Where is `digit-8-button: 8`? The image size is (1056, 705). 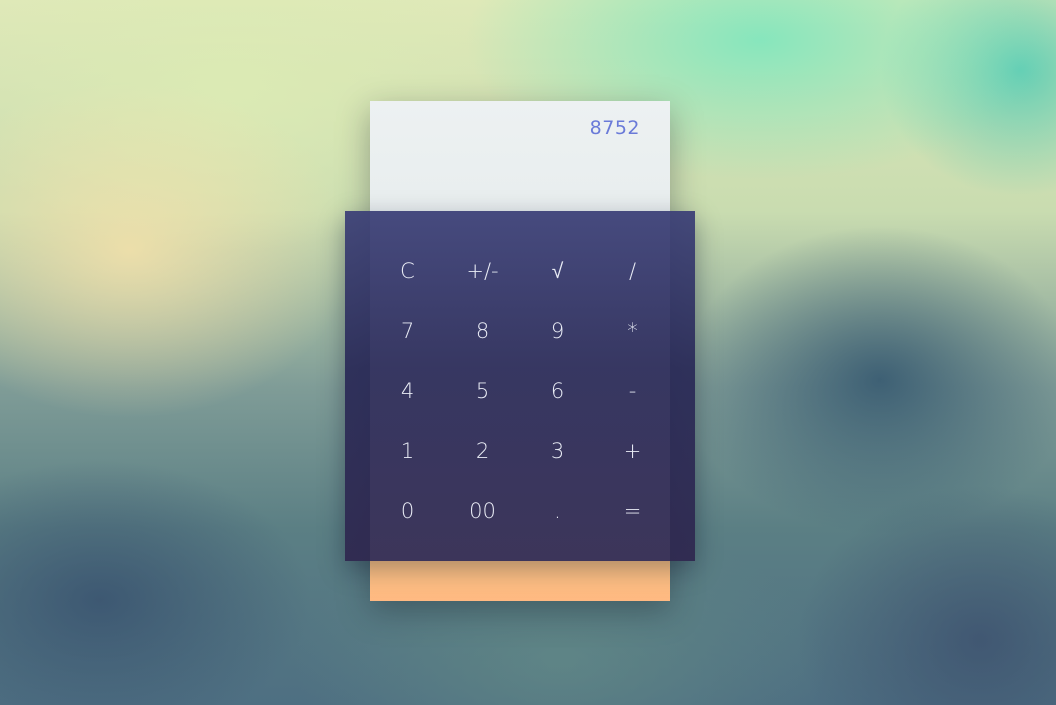 digit-8-button: 8 is located at coordinates (482, 331).